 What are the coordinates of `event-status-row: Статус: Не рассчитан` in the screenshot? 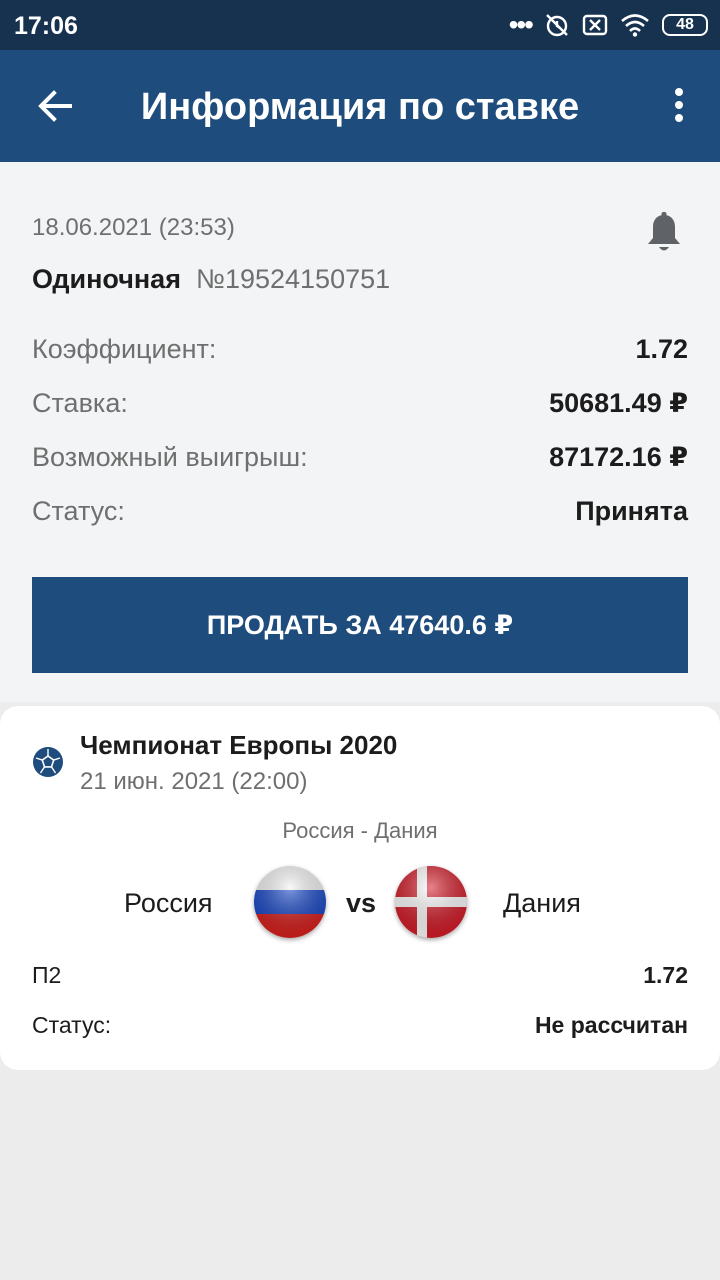 It's located at (360, 1025).